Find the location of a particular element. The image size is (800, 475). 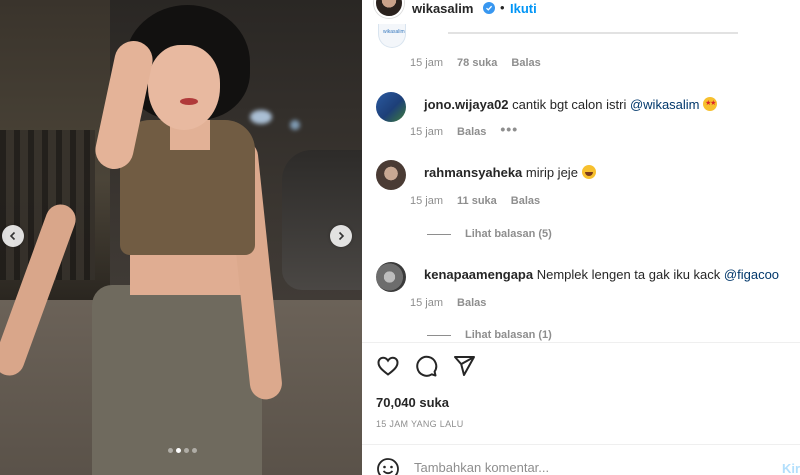

heart-icon is located at coordinates (388, 366).